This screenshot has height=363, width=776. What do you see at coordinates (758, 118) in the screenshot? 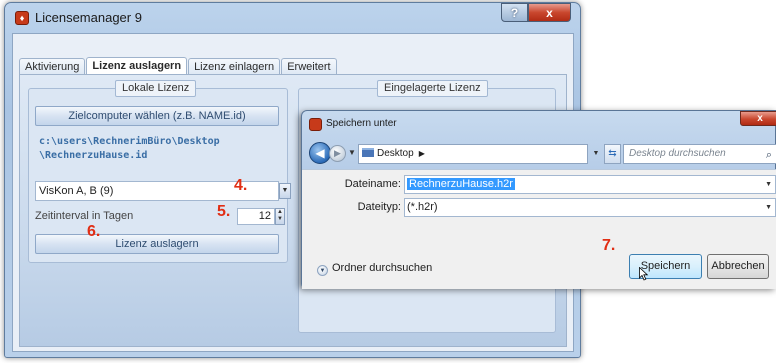
I see `dialog-close-button: x` at bounding box center [758, 118].